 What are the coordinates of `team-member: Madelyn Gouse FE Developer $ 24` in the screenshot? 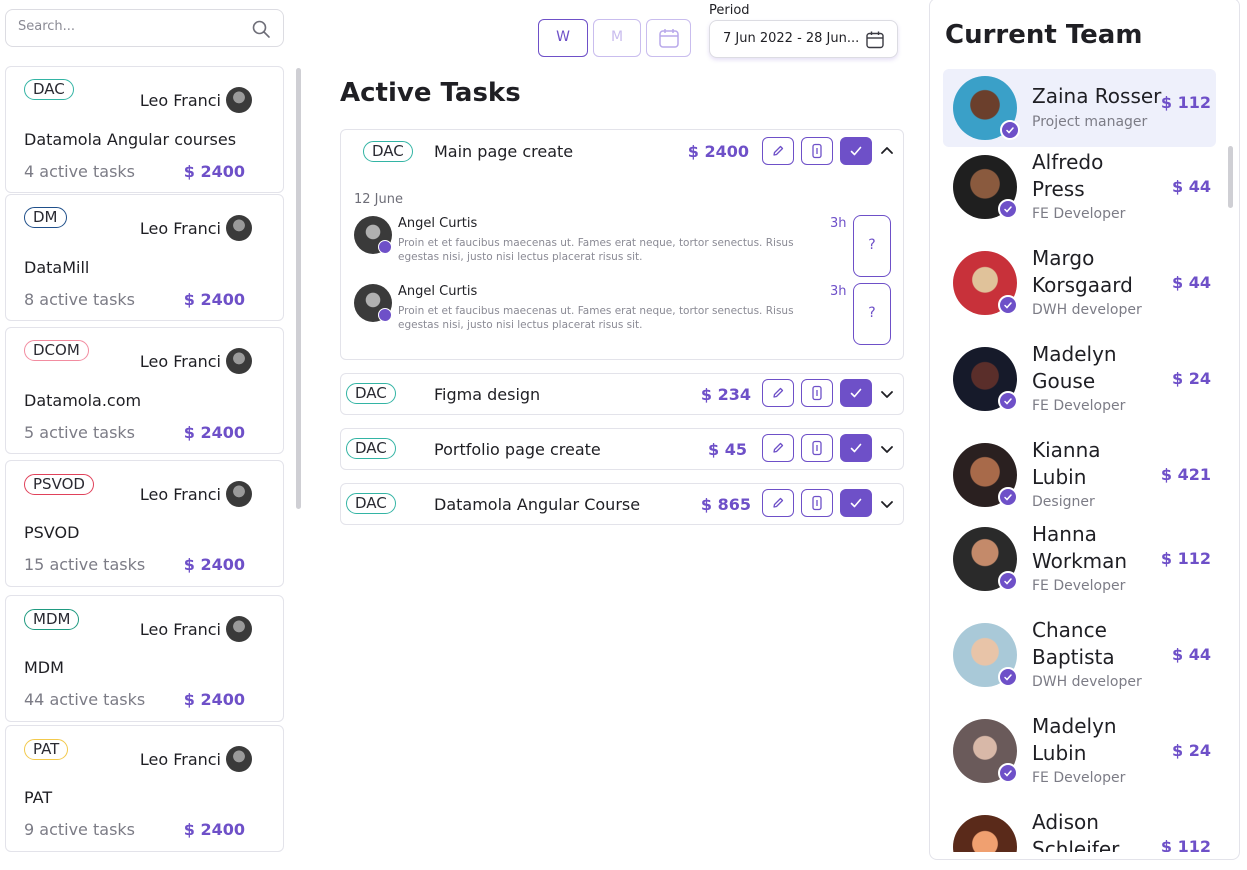 It's located at (1079, 382).